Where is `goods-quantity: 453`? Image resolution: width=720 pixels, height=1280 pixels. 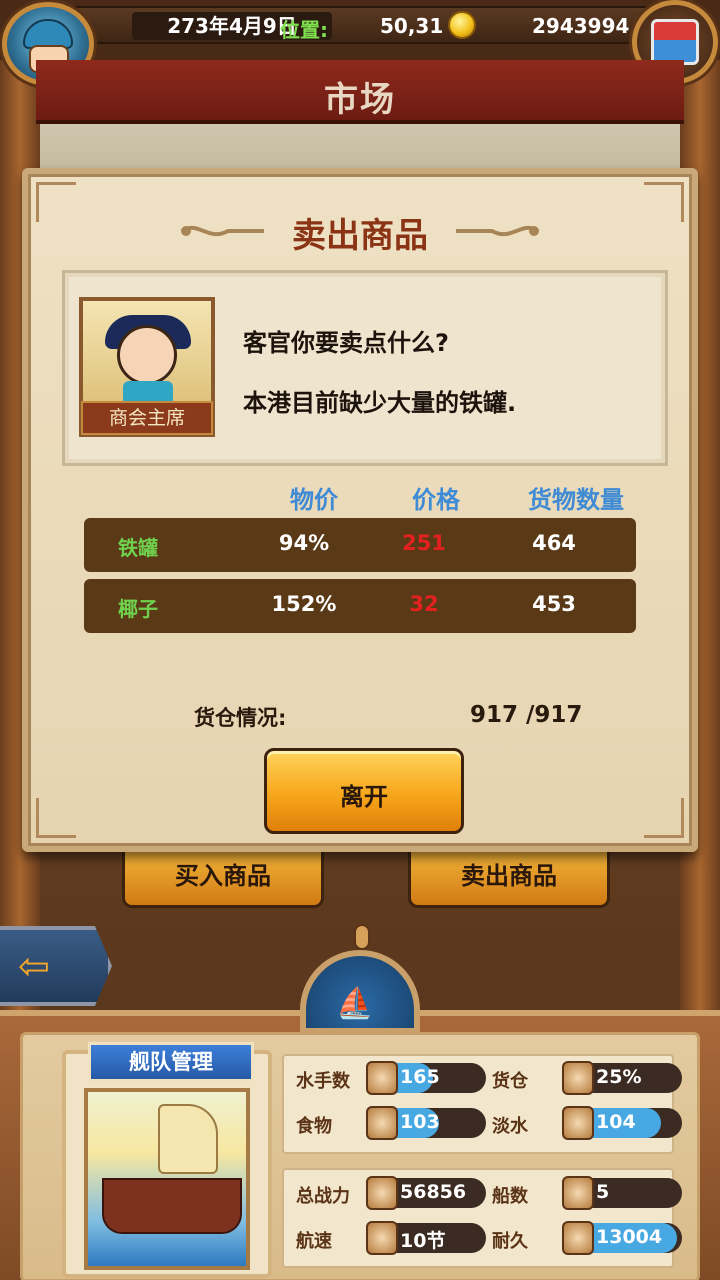 goods-quantity: 453 is located at coordinates (554, 604).